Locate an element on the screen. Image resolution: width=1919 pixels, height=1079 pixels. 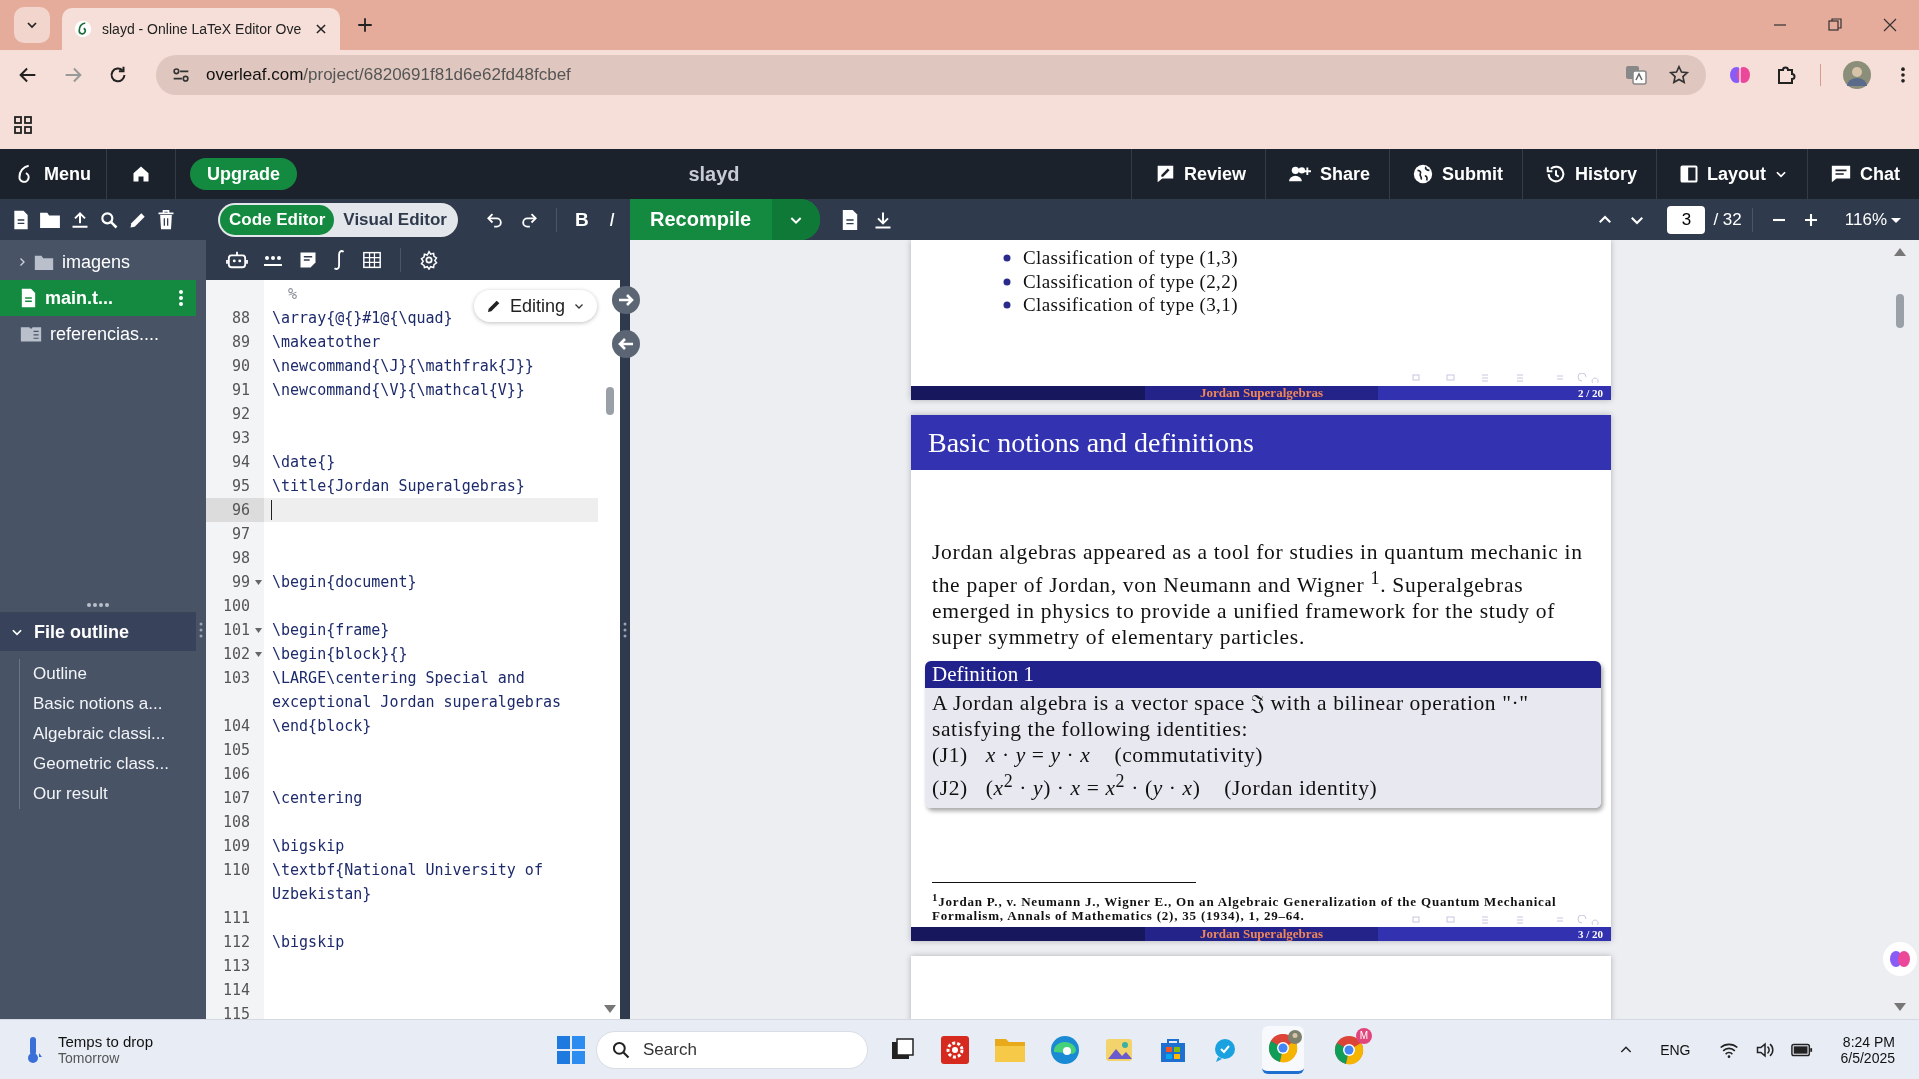
line-number: 103 is located at coordinates (236, 678).